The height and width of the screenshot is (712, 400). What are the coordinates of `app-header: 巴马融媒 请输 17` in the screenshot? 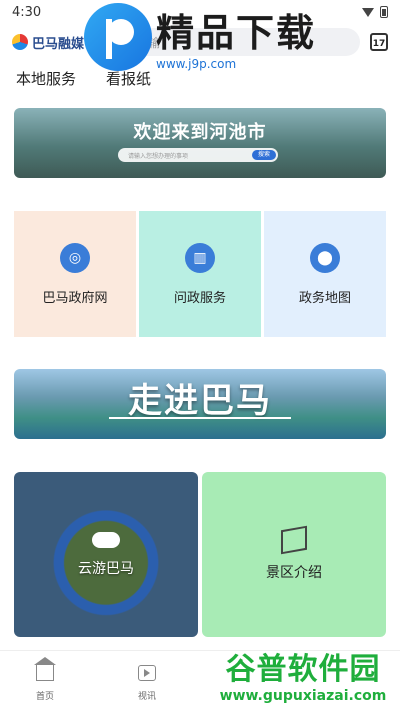 It's located at (200, 42).